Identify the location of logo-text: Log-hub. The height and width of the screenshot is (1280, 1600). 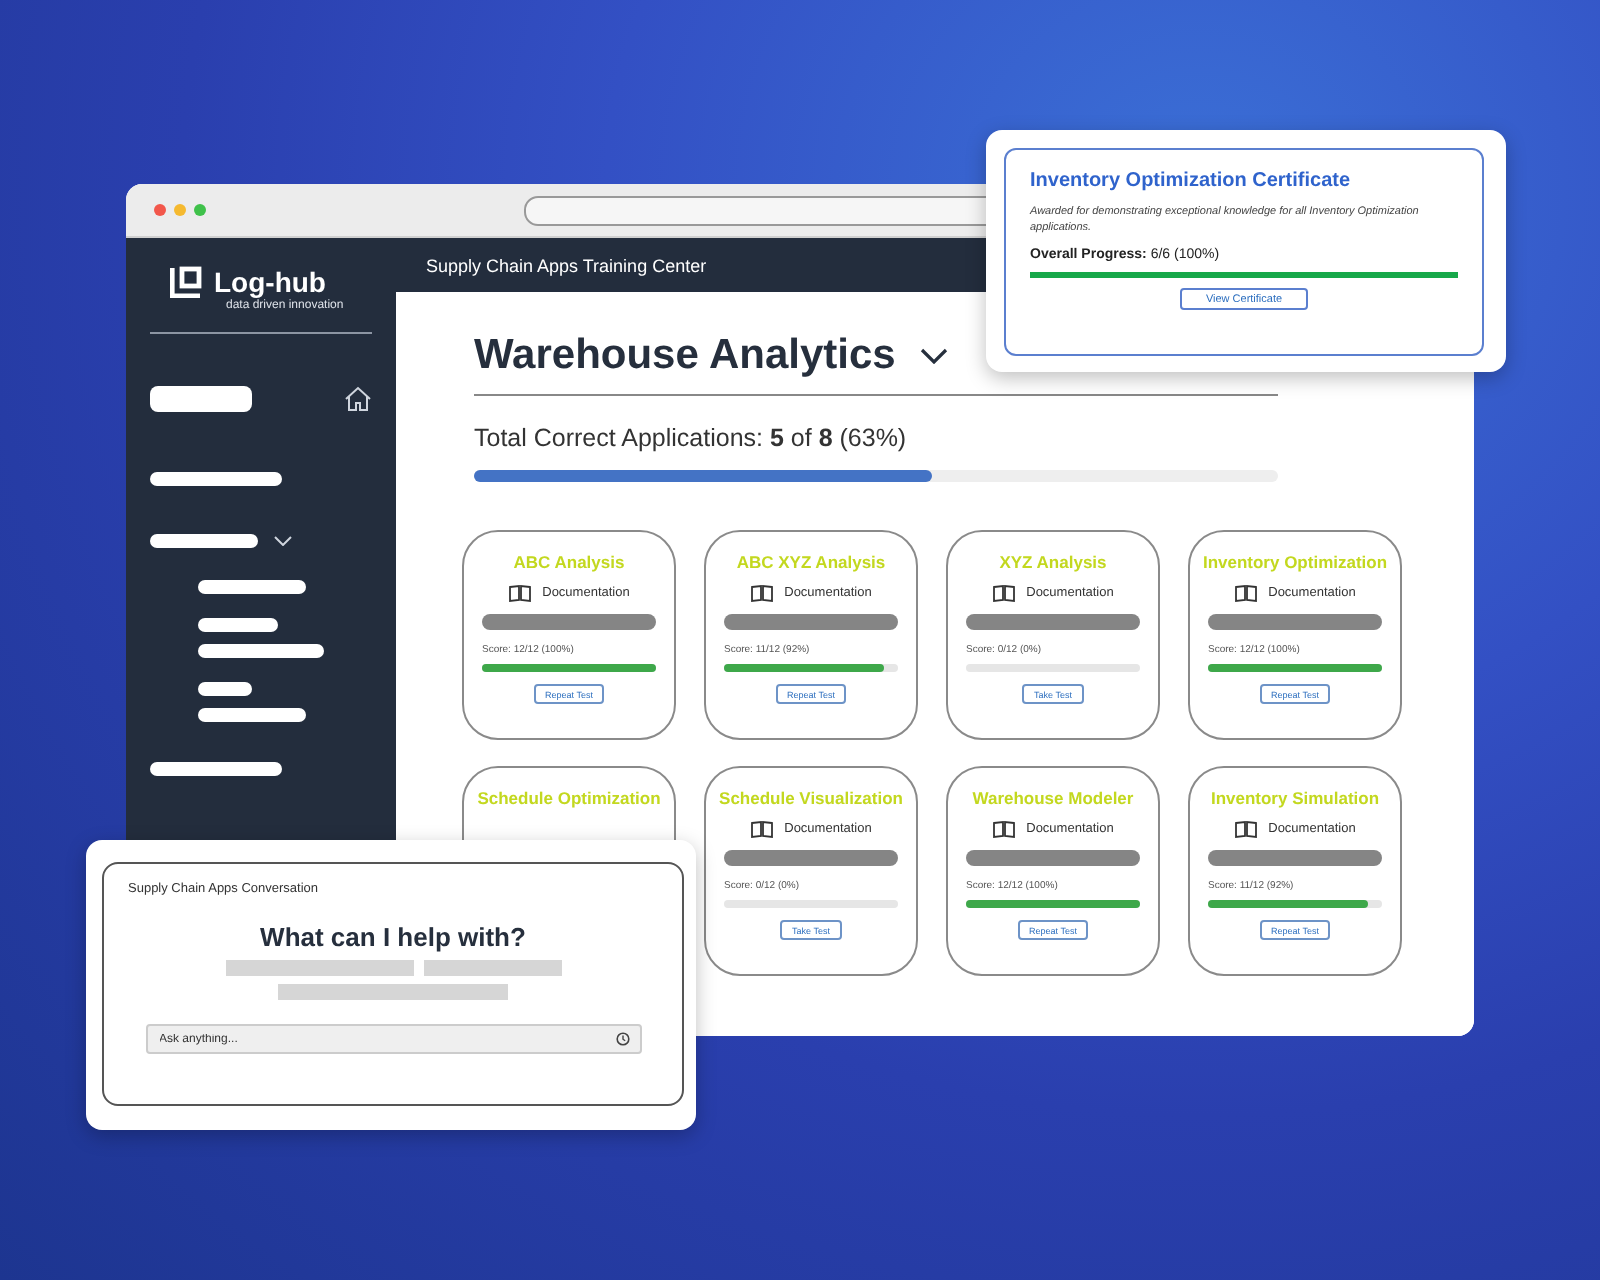
(270, 282).